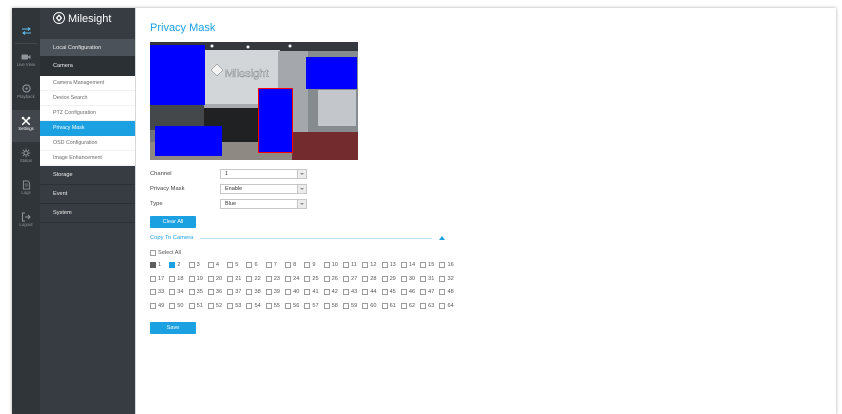 Image resolution: width=842 pixels, height=414 pixels. I want to click on submenu-camera-management: Camera Management, so click(87, 83).